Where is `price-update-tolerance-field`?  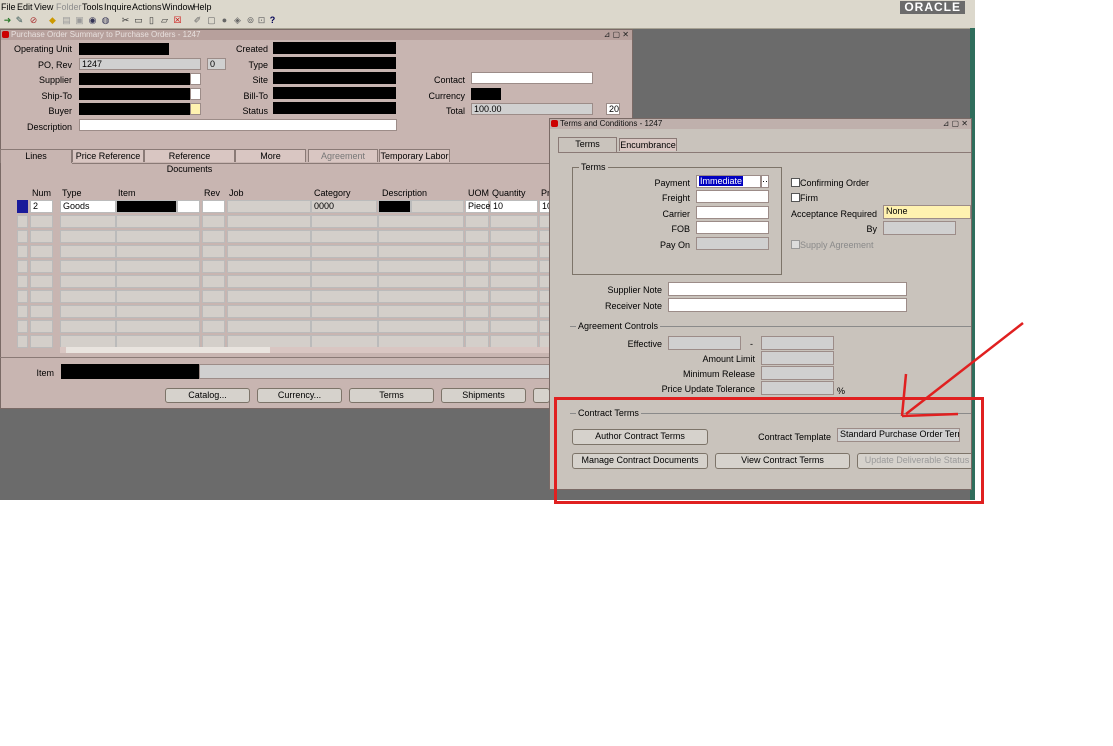 price-update-tolerance-field is located at coordinates (797, 388).